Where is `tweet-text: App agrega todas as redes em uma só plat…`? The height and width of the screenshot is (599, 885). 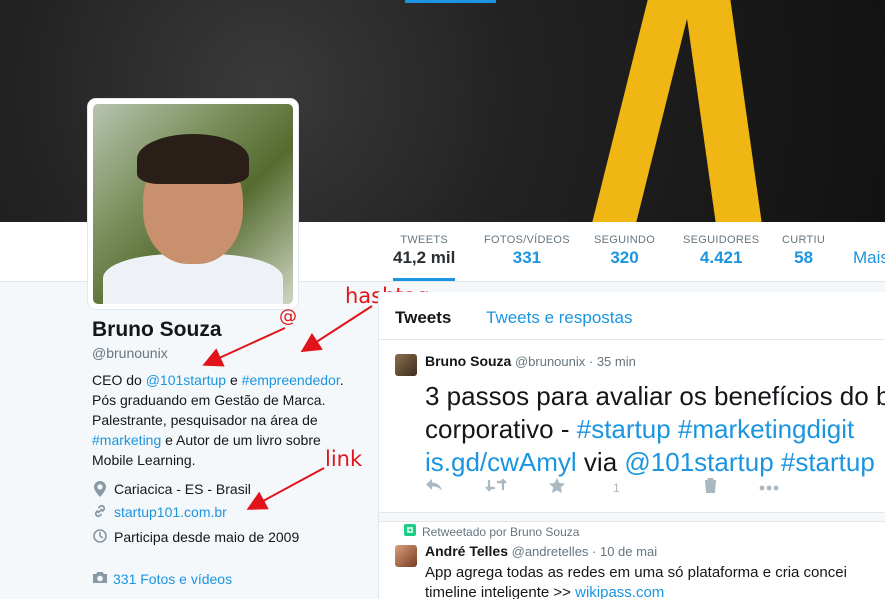 tweet-text: App agrega todas as redes em uma só plat… is located at coordinates (636, 581).